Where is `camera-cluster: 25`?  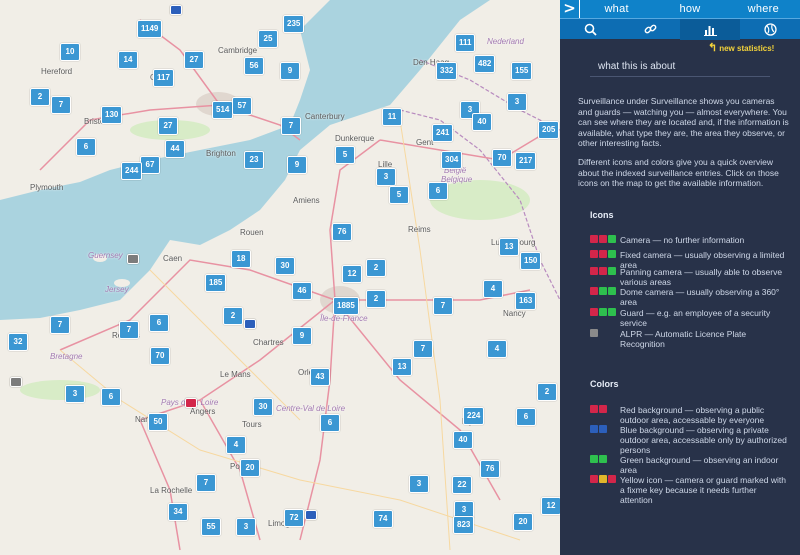 camera-cluster: 25 is located at coordinates (268, 39).